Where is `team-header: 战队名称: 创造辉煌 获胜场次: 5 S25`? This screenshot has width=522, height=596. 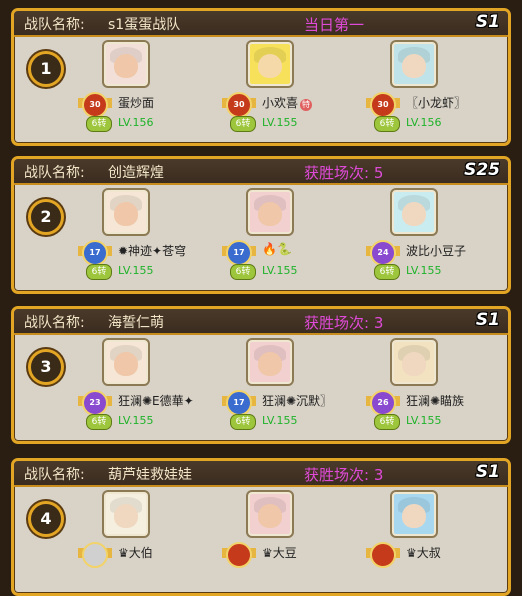
team-header: 战队名称: 创造辉煌 获胜场次: 5 S25 is located at coordinates (261, 172).